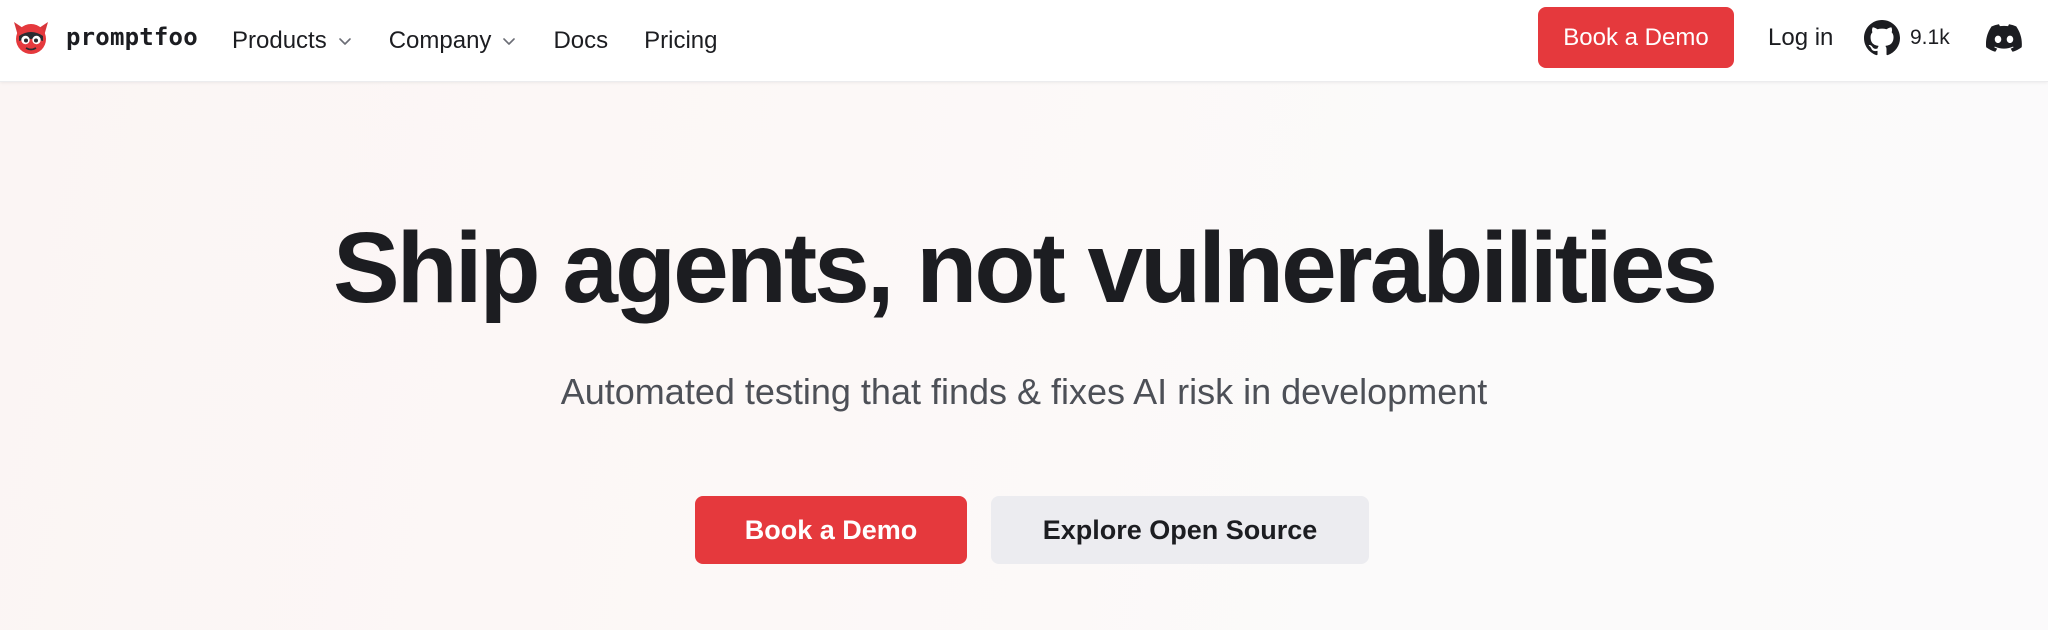  What do you see at coordinates (1180, 530) in the screenshot?
I see `explore-open-source-button: Explore Open Source` at bounding box center [1180, 530].